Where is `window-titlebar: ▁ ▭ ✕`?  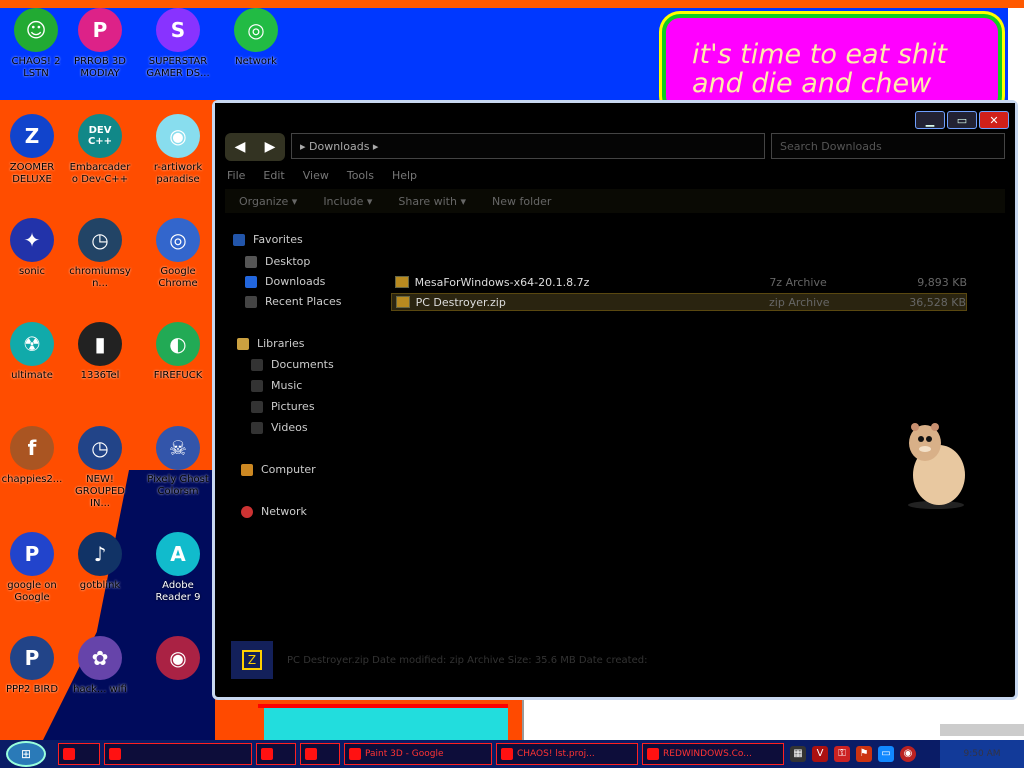
window-titlebar: ▁ ▭ ✕ is located at coordinates (615, 117).